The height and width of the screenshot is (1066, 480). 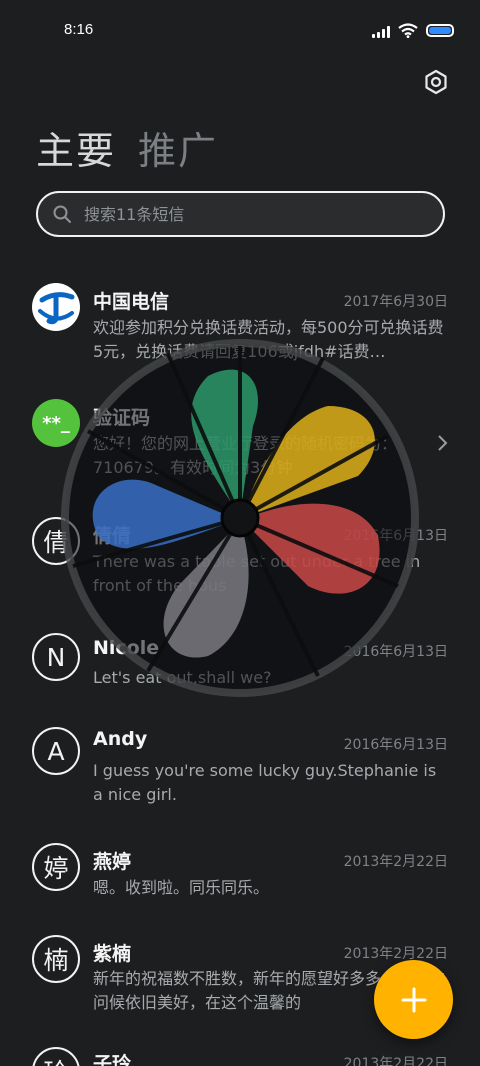 I want to click on wifi-icon, so click(x=408, y=30).